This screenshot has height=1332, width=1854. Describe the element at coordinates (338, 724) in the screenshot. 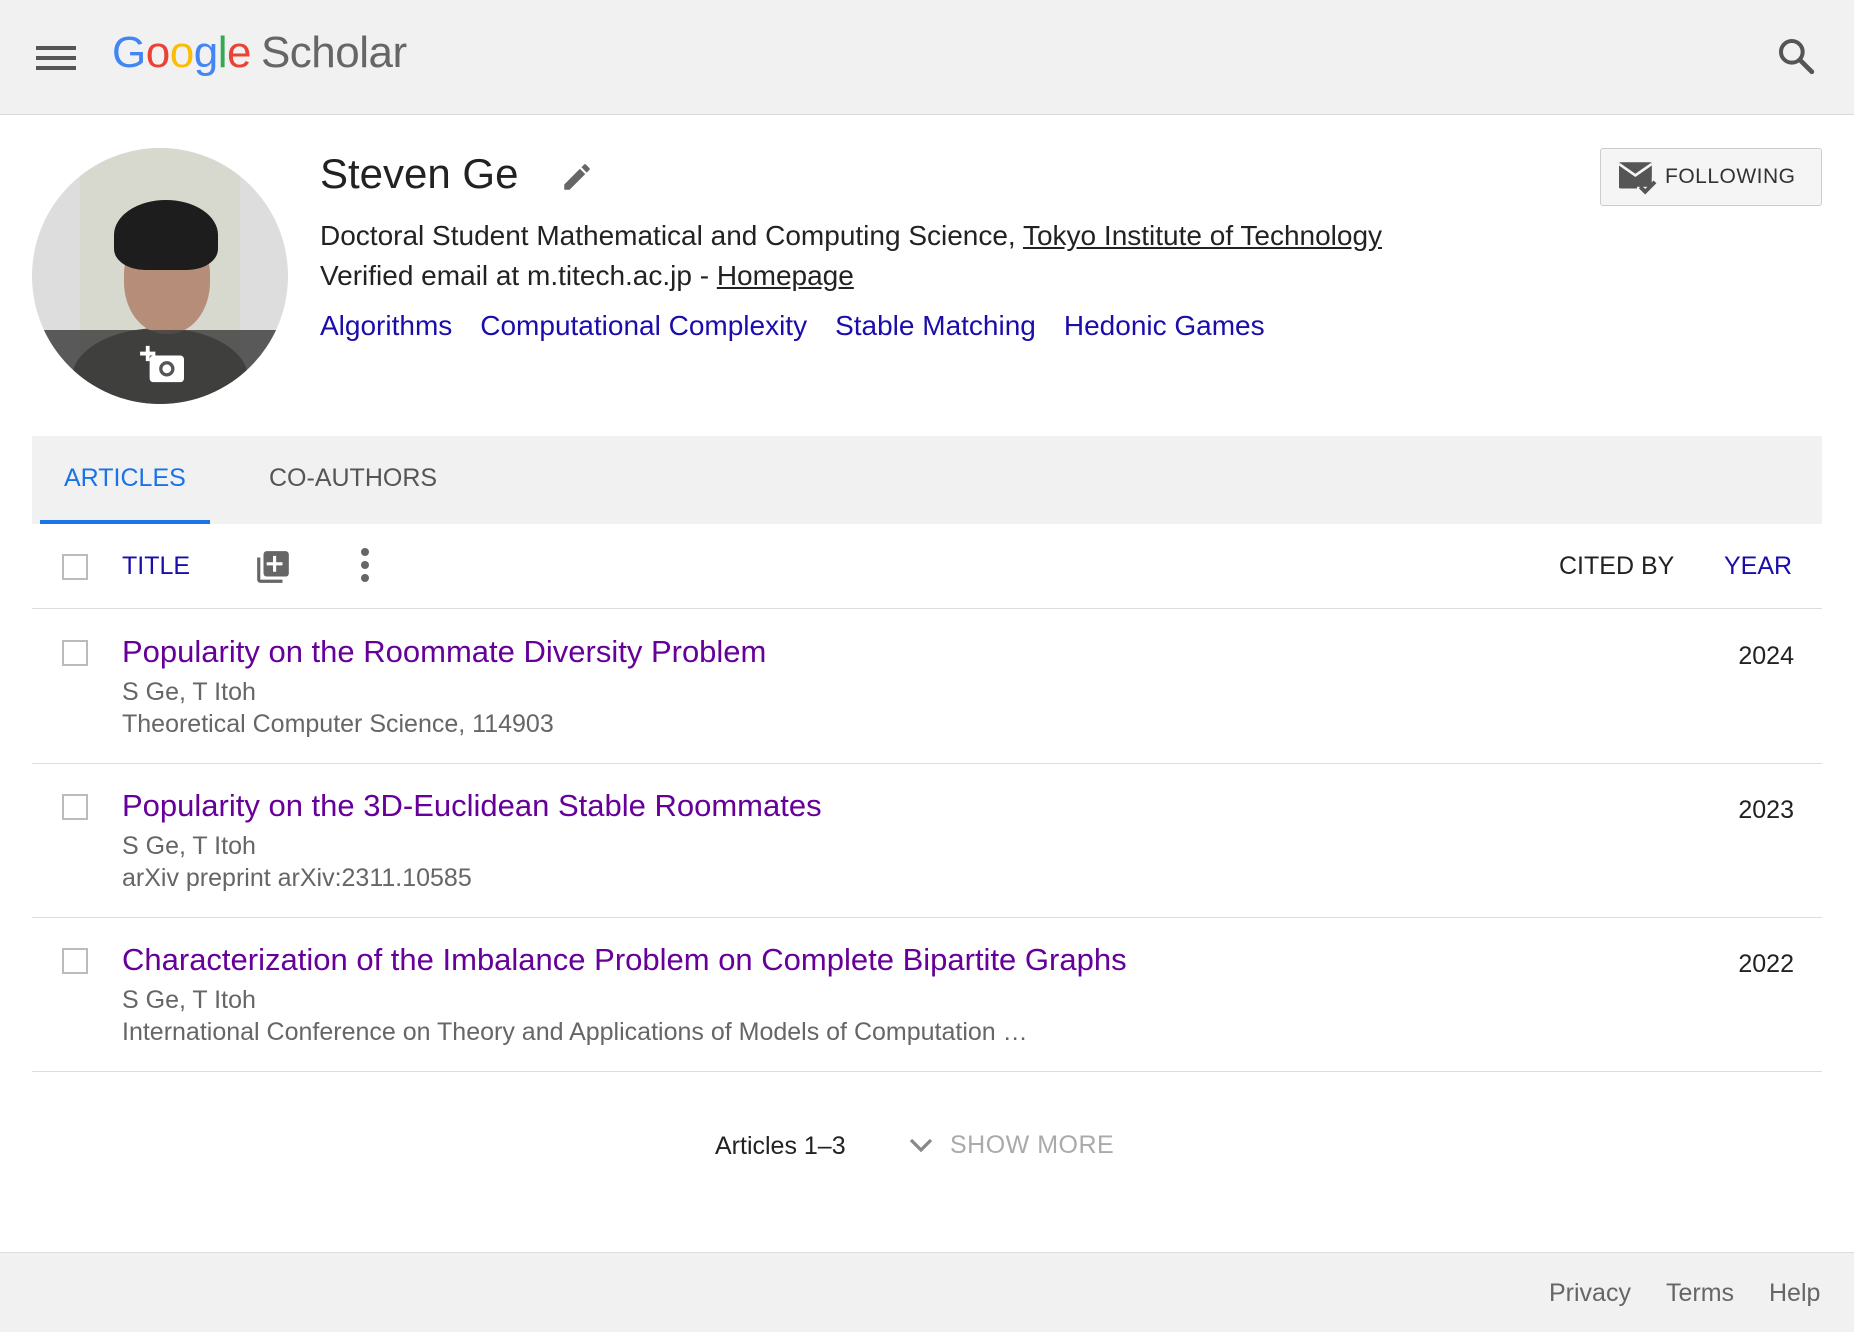

I see `article-venue: Theoretical Computer Science, 114903` at that location.